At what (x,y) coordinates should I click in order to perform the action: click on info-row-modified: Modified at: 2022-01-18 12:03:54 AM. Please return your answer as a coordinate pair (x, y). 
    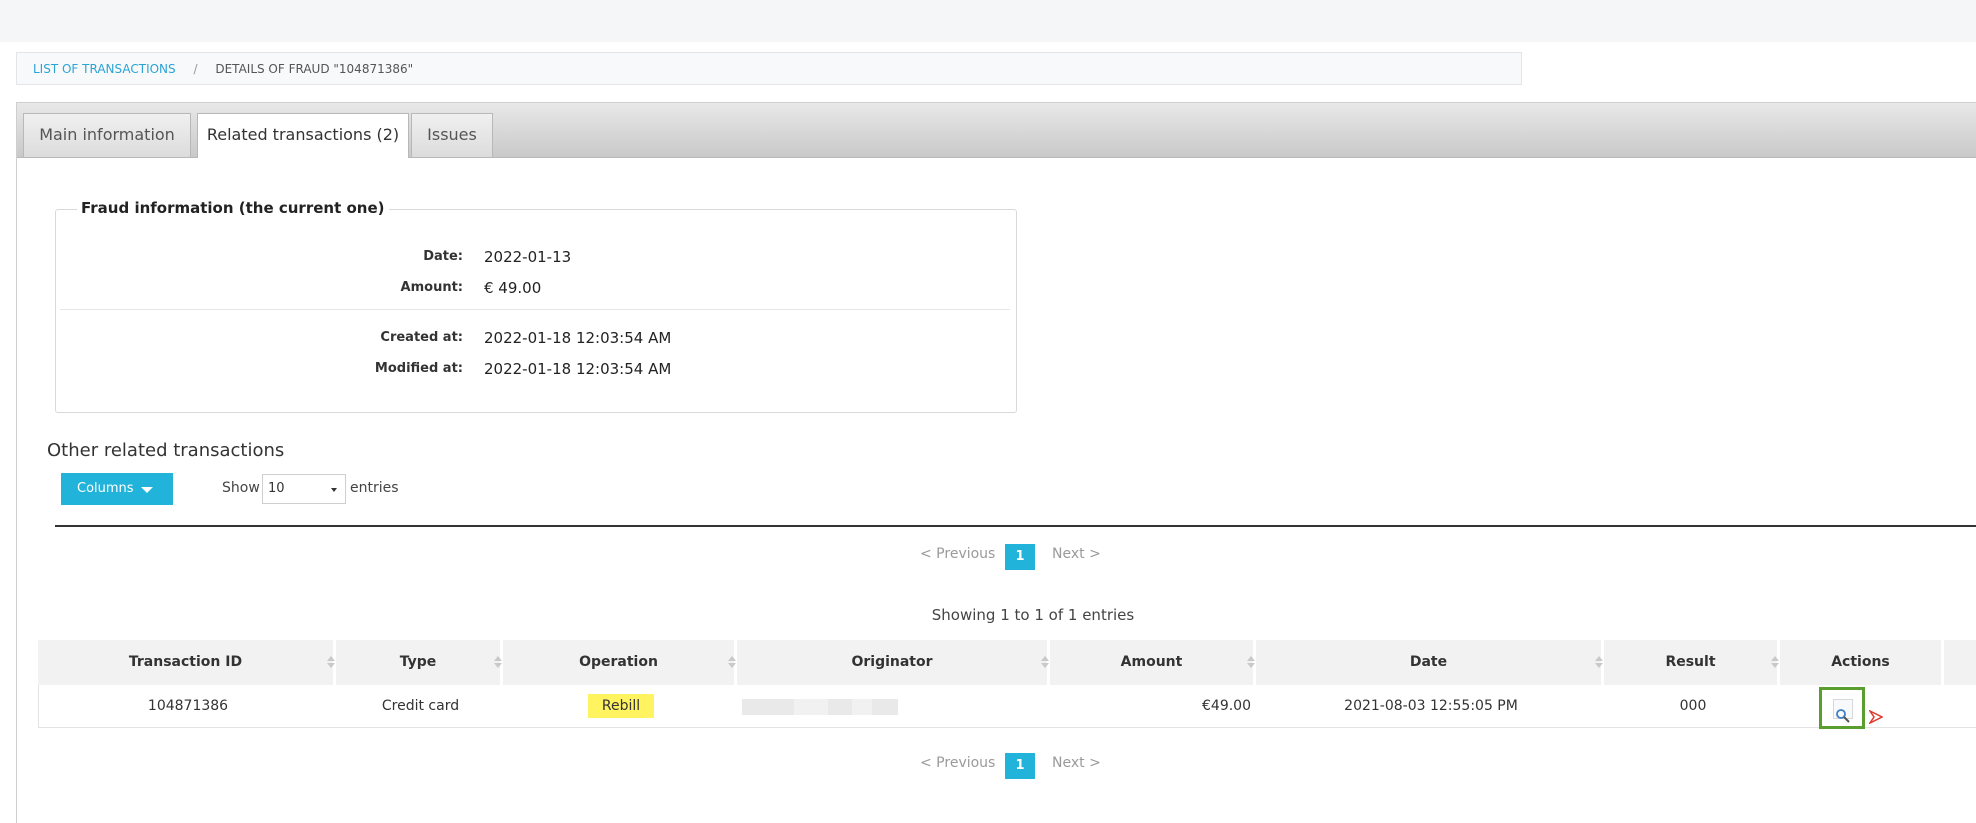
    Looking at the image, I should click on (536, 369).